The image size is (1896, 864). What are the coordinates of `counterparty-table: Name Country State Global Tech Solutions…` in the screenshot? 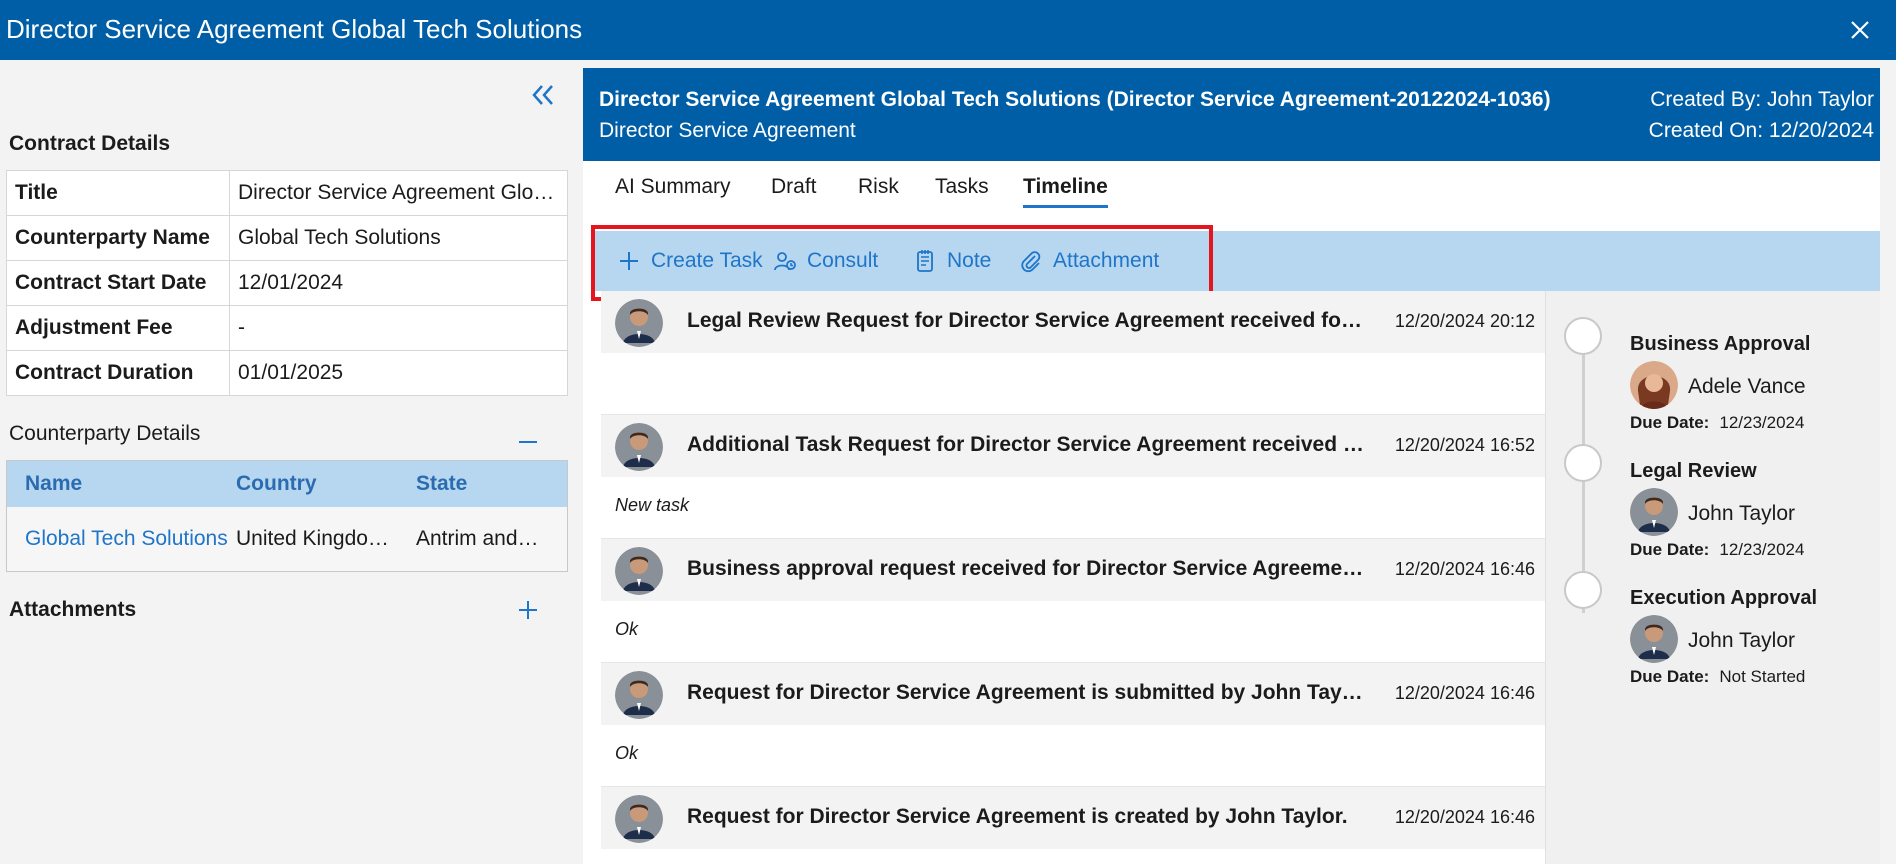 It's located at (287, 516).